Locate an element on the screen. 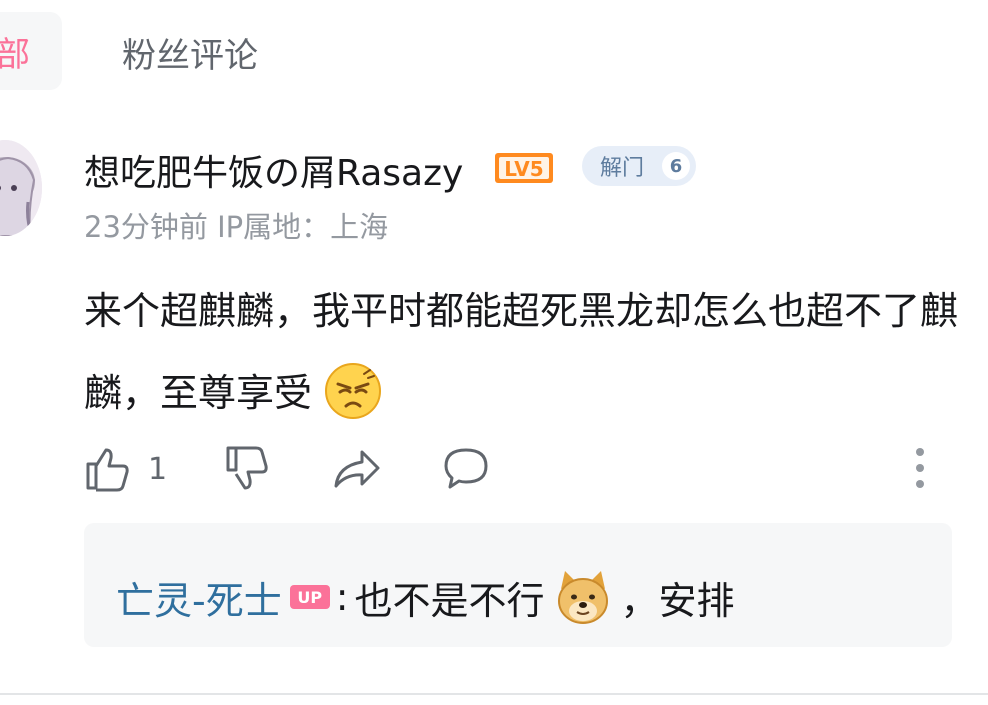 The width and height of the screenshot is (988, 705). fan-medal-level: 6 is located at coordinates (676, 166).